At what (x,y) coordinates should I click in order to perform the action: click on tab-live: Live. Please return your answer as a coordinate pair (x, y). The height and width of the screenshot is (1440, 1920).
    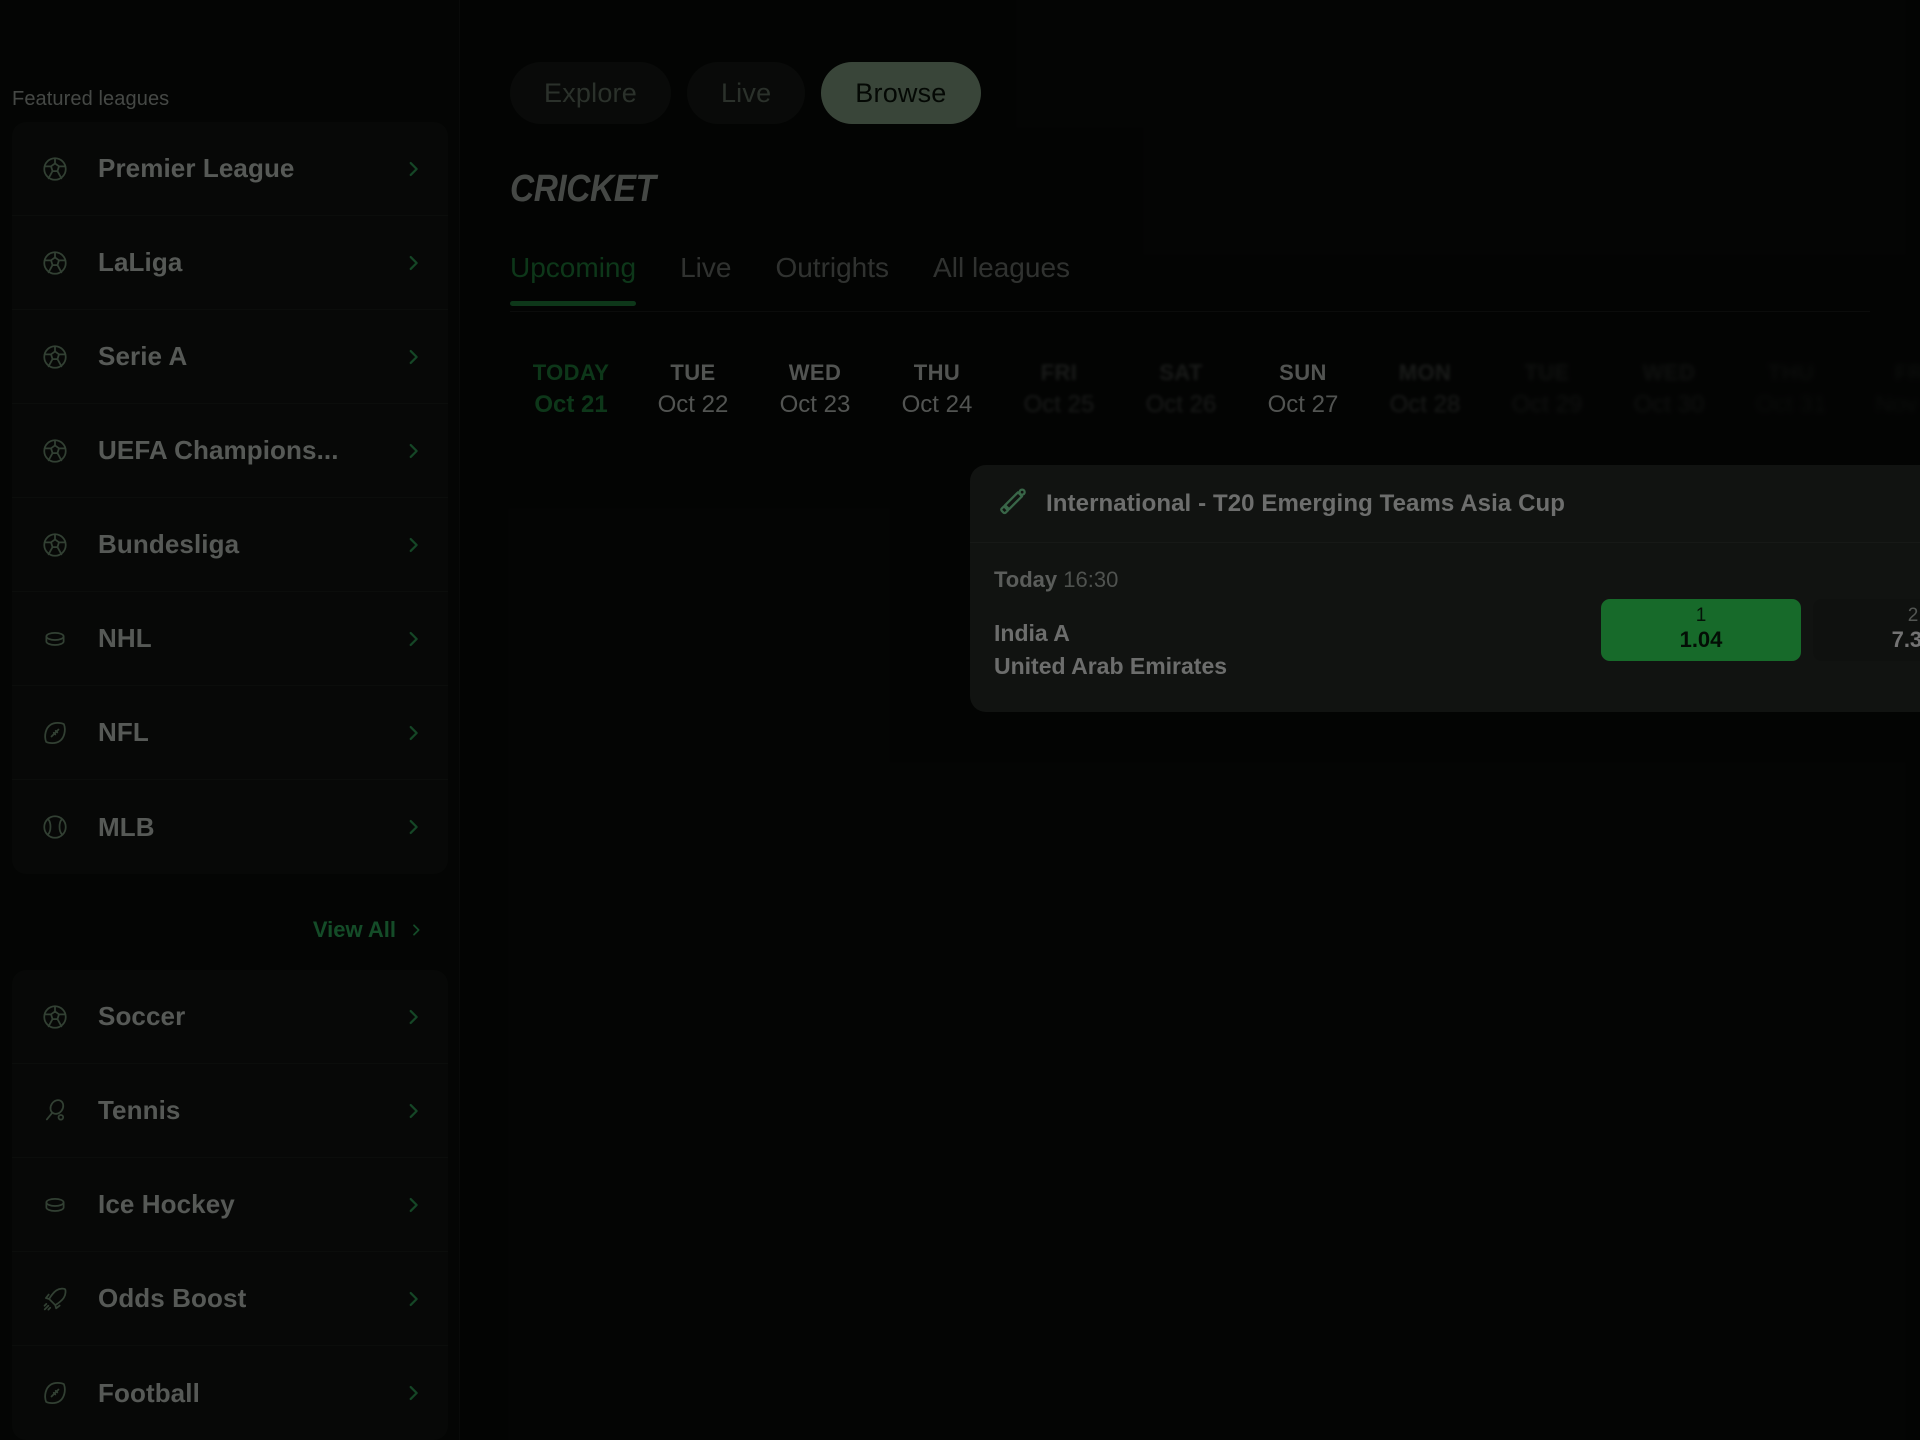
    Looking at the image, I should click on (705, 279).